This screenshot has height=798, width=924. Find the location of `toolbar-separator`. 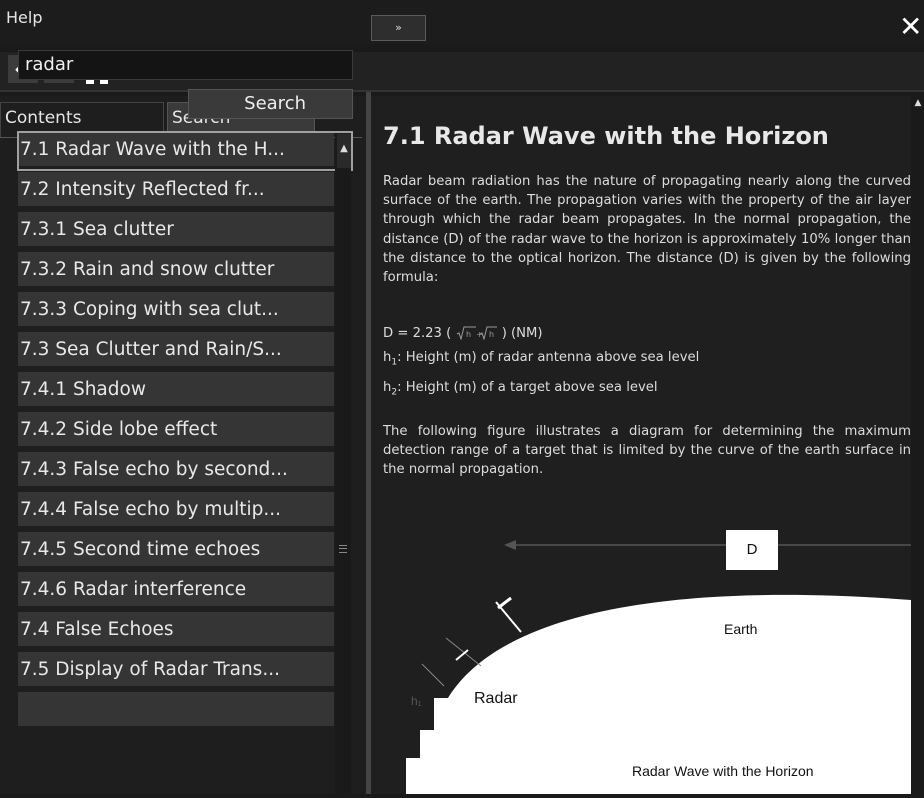

toolbar-separator is located at coordinates (462, 91).